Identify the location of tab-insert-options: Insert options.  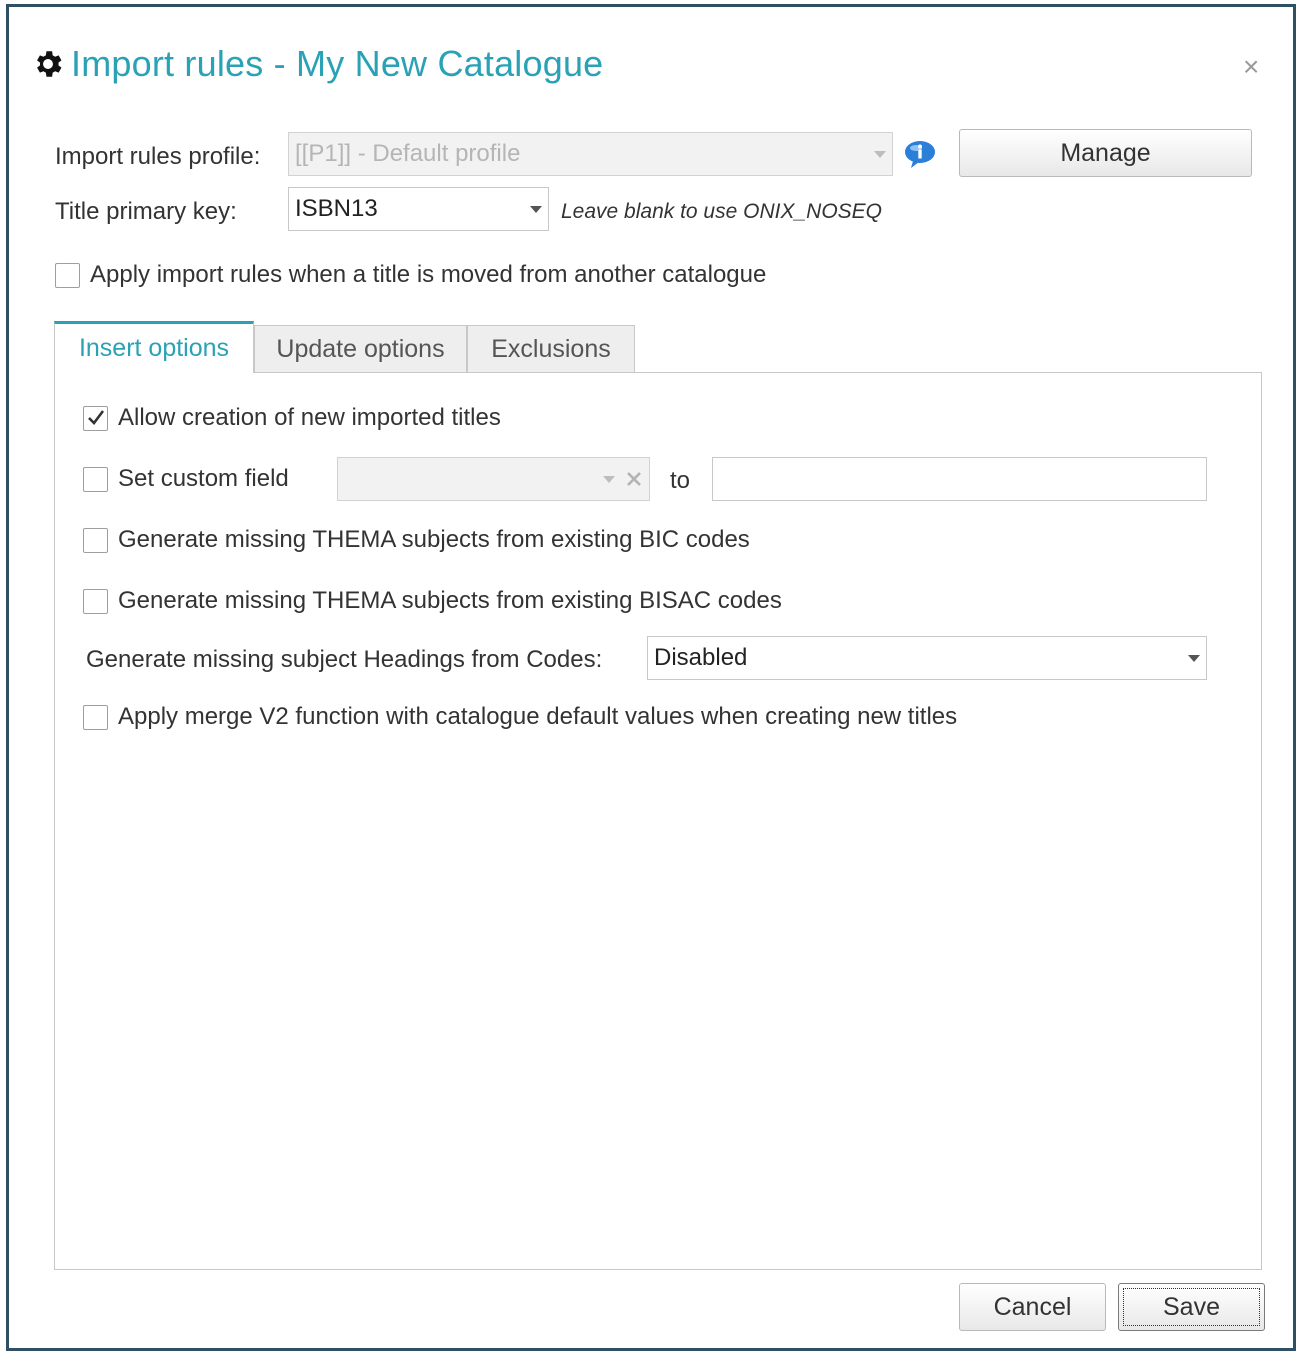
(154, 347).